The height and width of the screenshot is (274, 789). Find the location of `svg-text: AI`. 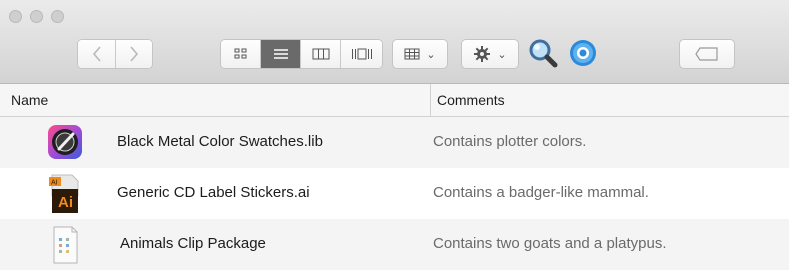

svg-text: AI is located at coordinates (54, 183).